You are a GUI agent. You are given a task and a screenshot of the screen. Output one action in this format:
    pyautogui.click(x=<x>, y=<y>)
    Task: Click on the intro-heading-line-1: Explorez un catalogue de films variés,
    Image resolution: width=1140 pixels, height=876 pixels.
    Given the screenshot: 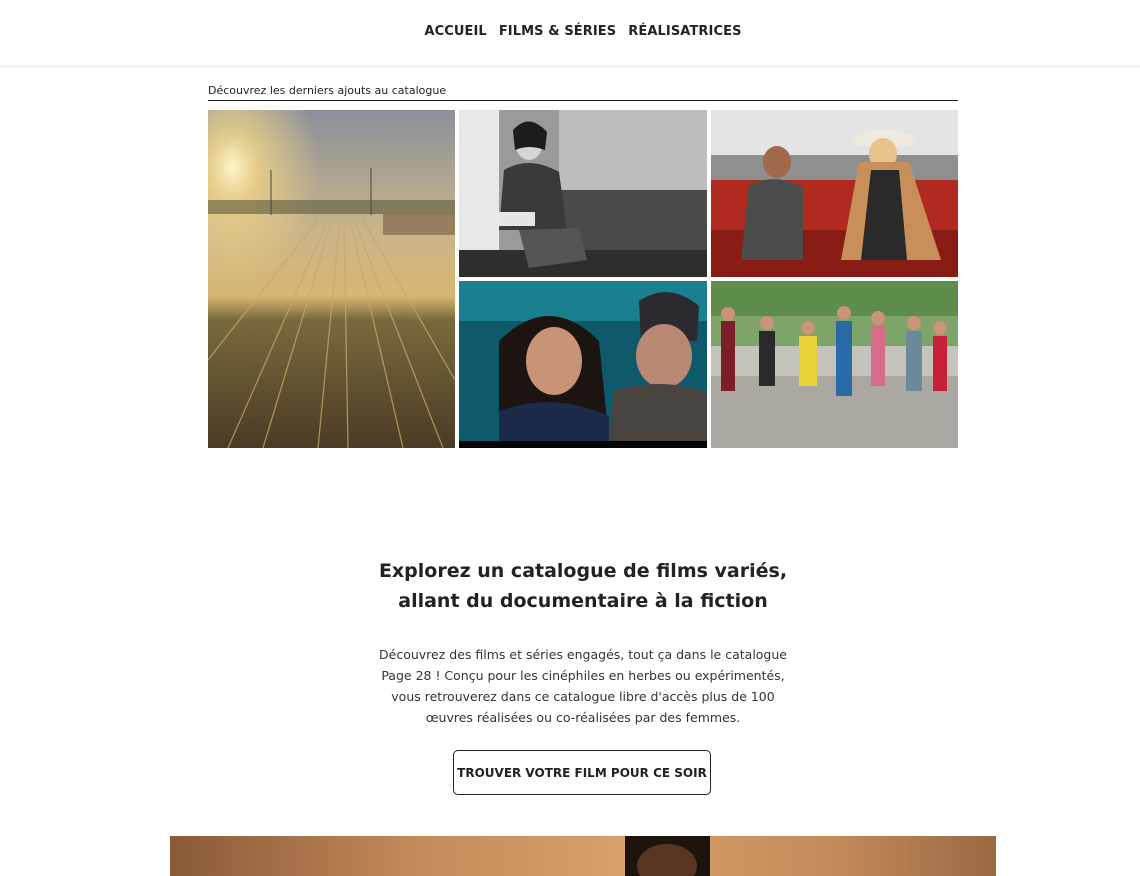 What is the action you would take?
    pyautogui.click(x=583, y=570)
    